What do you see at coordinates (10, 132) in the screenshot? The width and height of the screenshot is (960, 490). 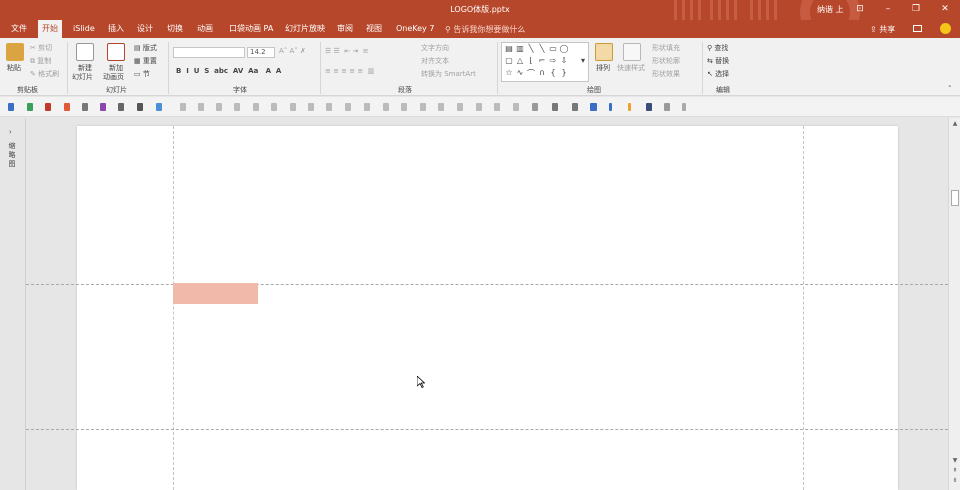 I see `expand-thumbnails-icon: ›` at bounding box center [10, 132].